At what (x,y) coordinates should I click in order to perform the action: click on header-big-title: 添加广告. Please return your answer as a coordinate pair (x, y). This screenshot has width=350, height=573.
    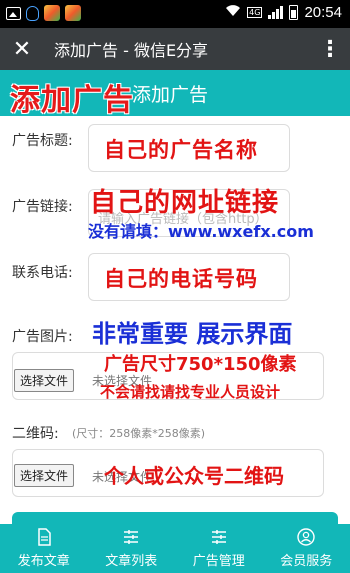
    Looking at the image, I should click on (72, 100).